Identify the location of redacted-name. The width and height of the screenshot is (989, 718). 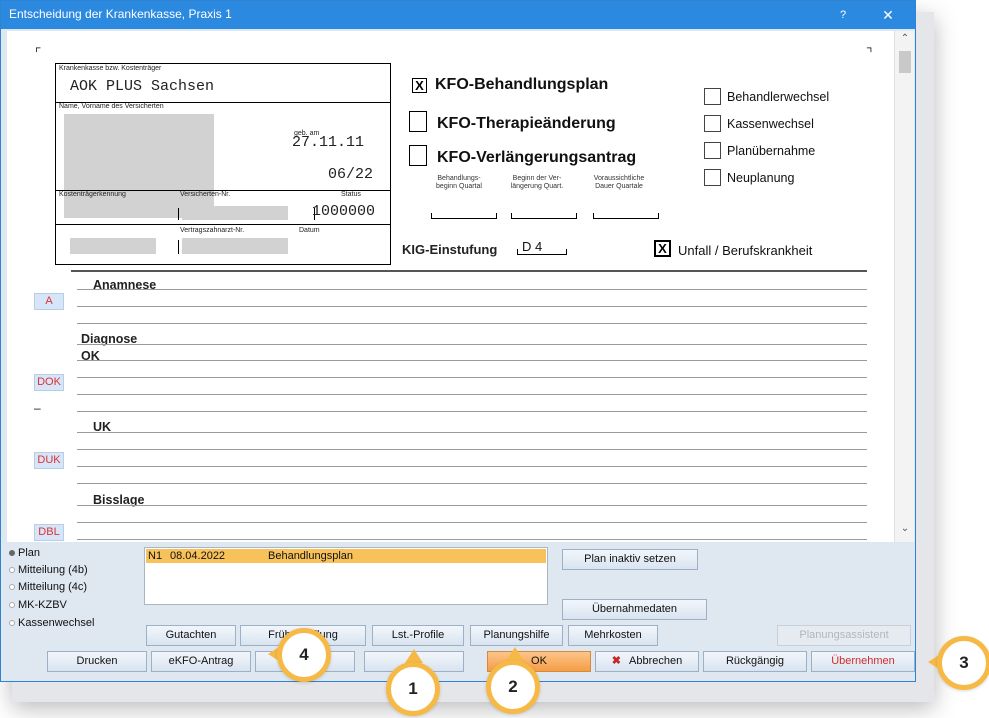
(139, 166).